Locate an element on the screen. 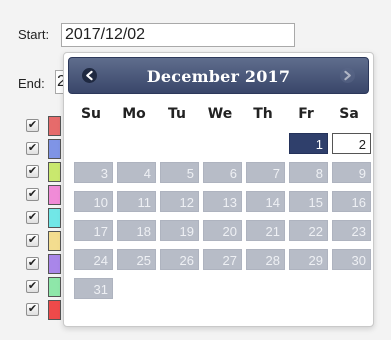 This screenshot has width=391, height=340. weekday-label: Sa is located at coordinates (349, 114).